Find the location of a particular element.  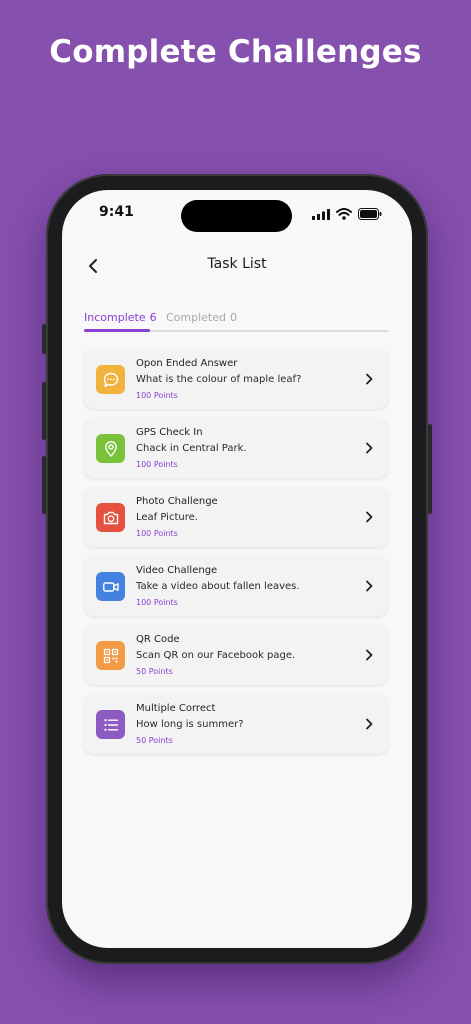

status-icons is located at coordinates (347, 214).